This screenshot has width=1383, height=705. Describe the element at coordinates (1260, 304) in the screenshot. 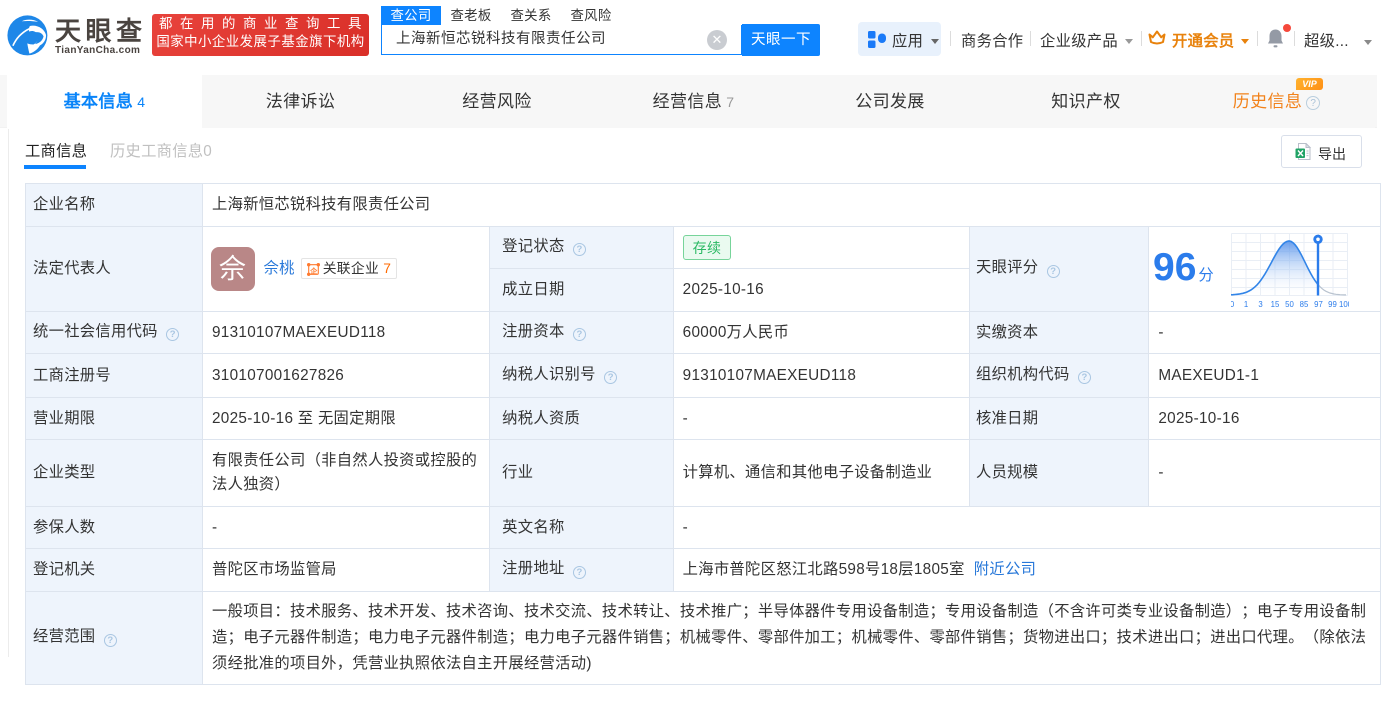

I see `svg-text: 3` at that location.